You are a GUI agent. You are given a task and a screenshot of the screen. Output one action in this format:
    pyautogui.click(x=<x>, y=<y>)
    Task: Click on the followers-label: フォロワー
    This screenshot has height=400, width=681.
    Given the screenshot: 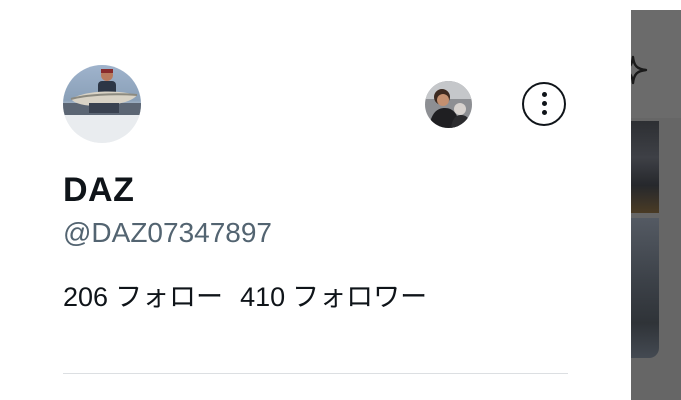 What is the action you would take?
    pyautogui.click(x=360, y=297)
    